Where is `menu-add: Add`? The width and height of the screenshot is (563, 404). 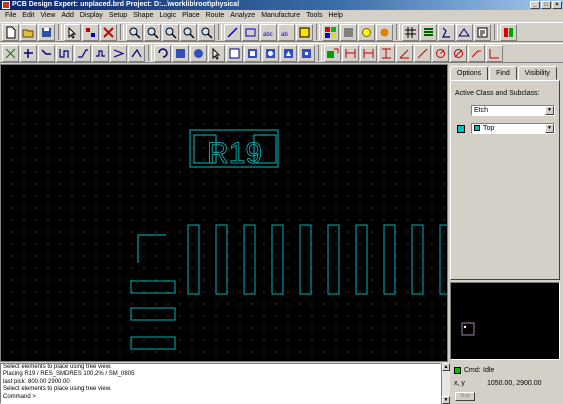 menu-add: Add is located at coordinates (67, 15).